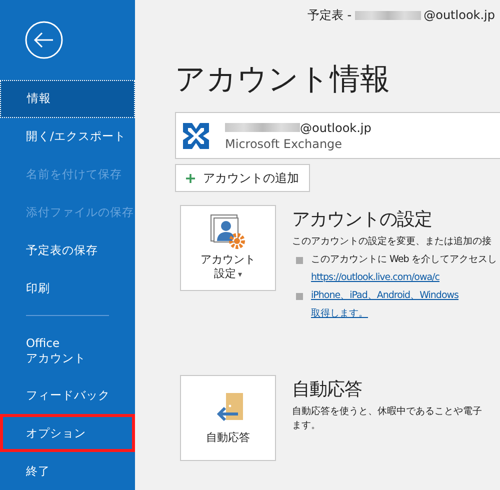 The width and height of the screenshot is (500, 490). Describe the element at coordinates (327, 389) in the screenshot. I see `section-heading: 自動応答` at that location.